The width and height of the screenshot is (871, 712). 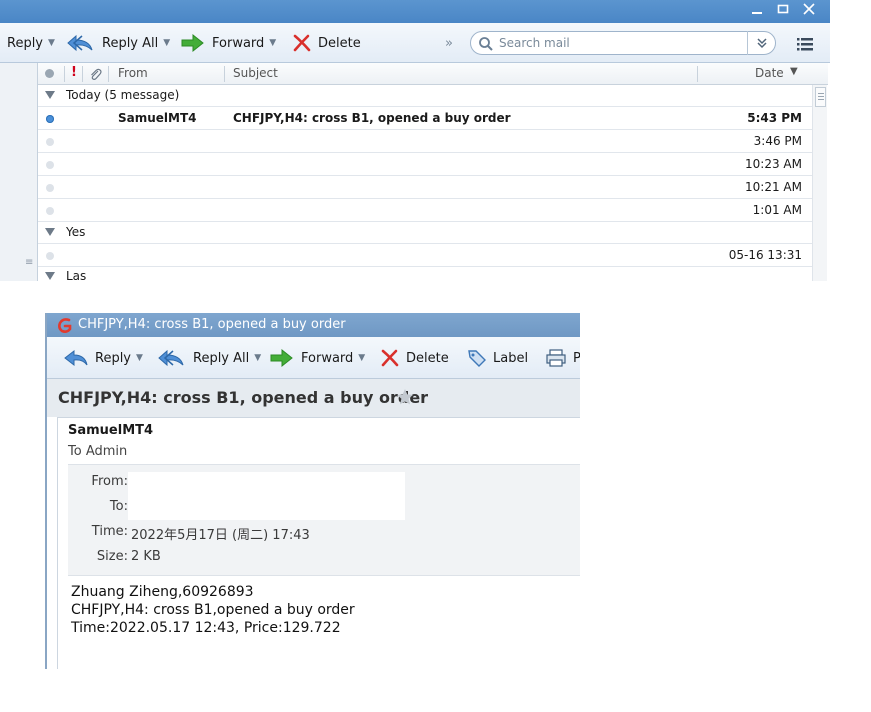 I want to click on message-row: 3:46 PM, so click(x=425, y=141).